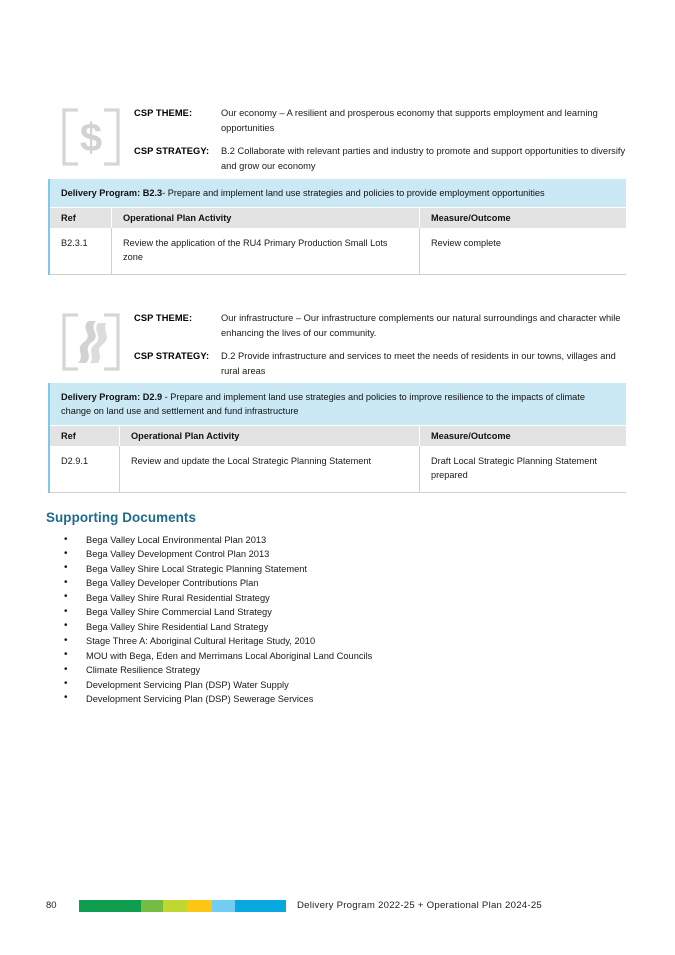  I want to click on dollar-in-brackets-icon: $, so click(91, 136).